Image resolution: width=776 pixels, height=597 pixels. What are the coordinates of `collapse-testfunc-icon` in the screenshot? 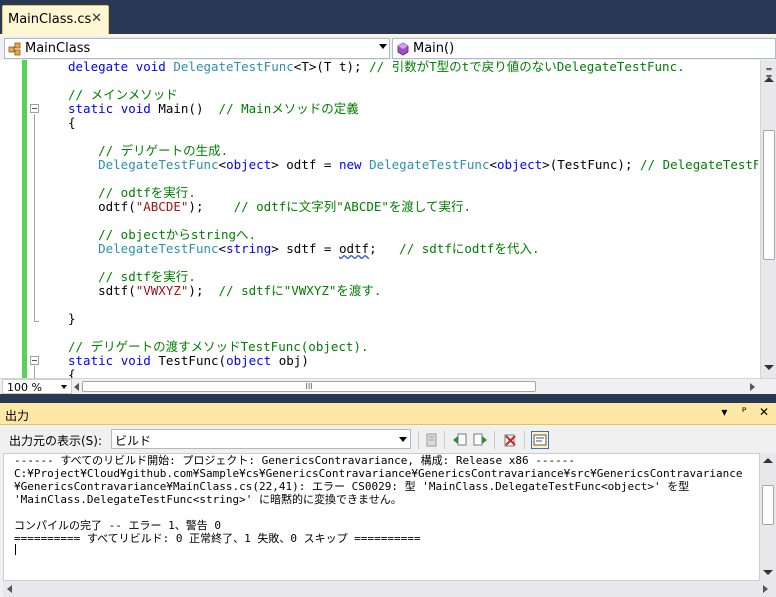 It's located at (34, 360).